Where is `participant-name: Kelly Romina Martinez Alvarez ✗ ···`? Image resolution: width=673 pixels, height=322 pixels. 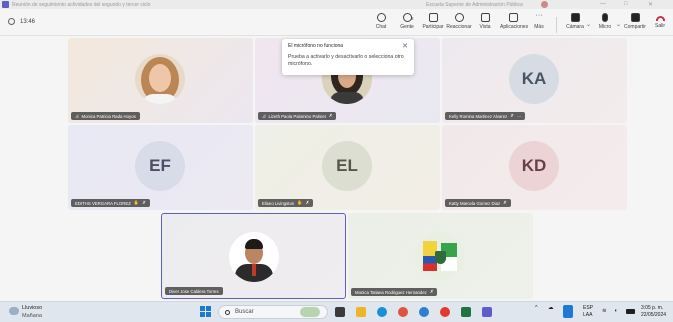 participant-name: Kelly Romina Martinez Alvarez ✗ ··· is located at coordinates (485, 116).